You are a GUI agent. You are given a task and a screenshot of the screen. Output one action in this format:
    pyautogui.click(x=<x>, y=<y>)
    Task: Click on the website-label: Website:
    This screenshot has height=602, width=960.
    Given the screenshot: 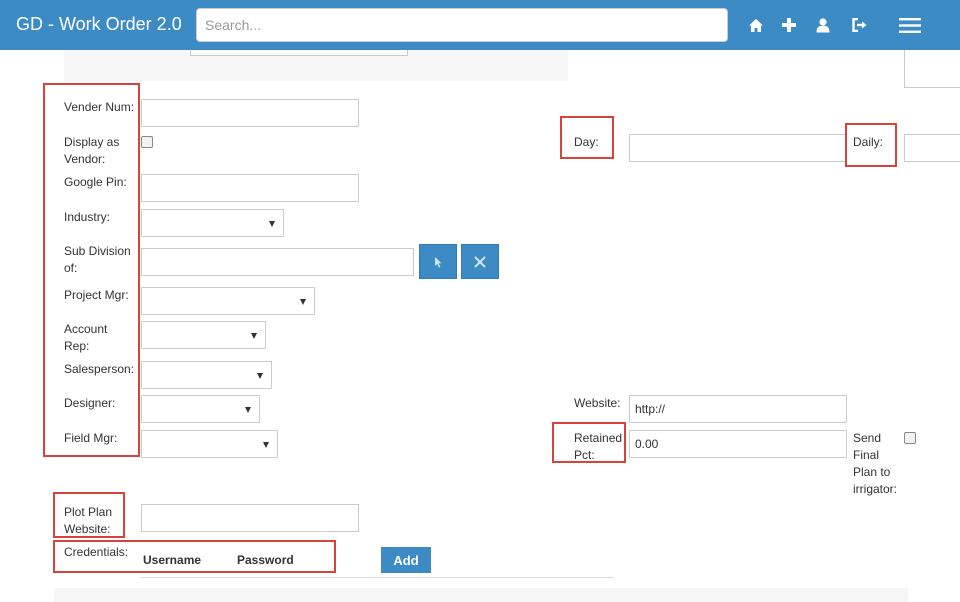 What is the action you would take?
    pyautogui.click(x=597, y=403)
    